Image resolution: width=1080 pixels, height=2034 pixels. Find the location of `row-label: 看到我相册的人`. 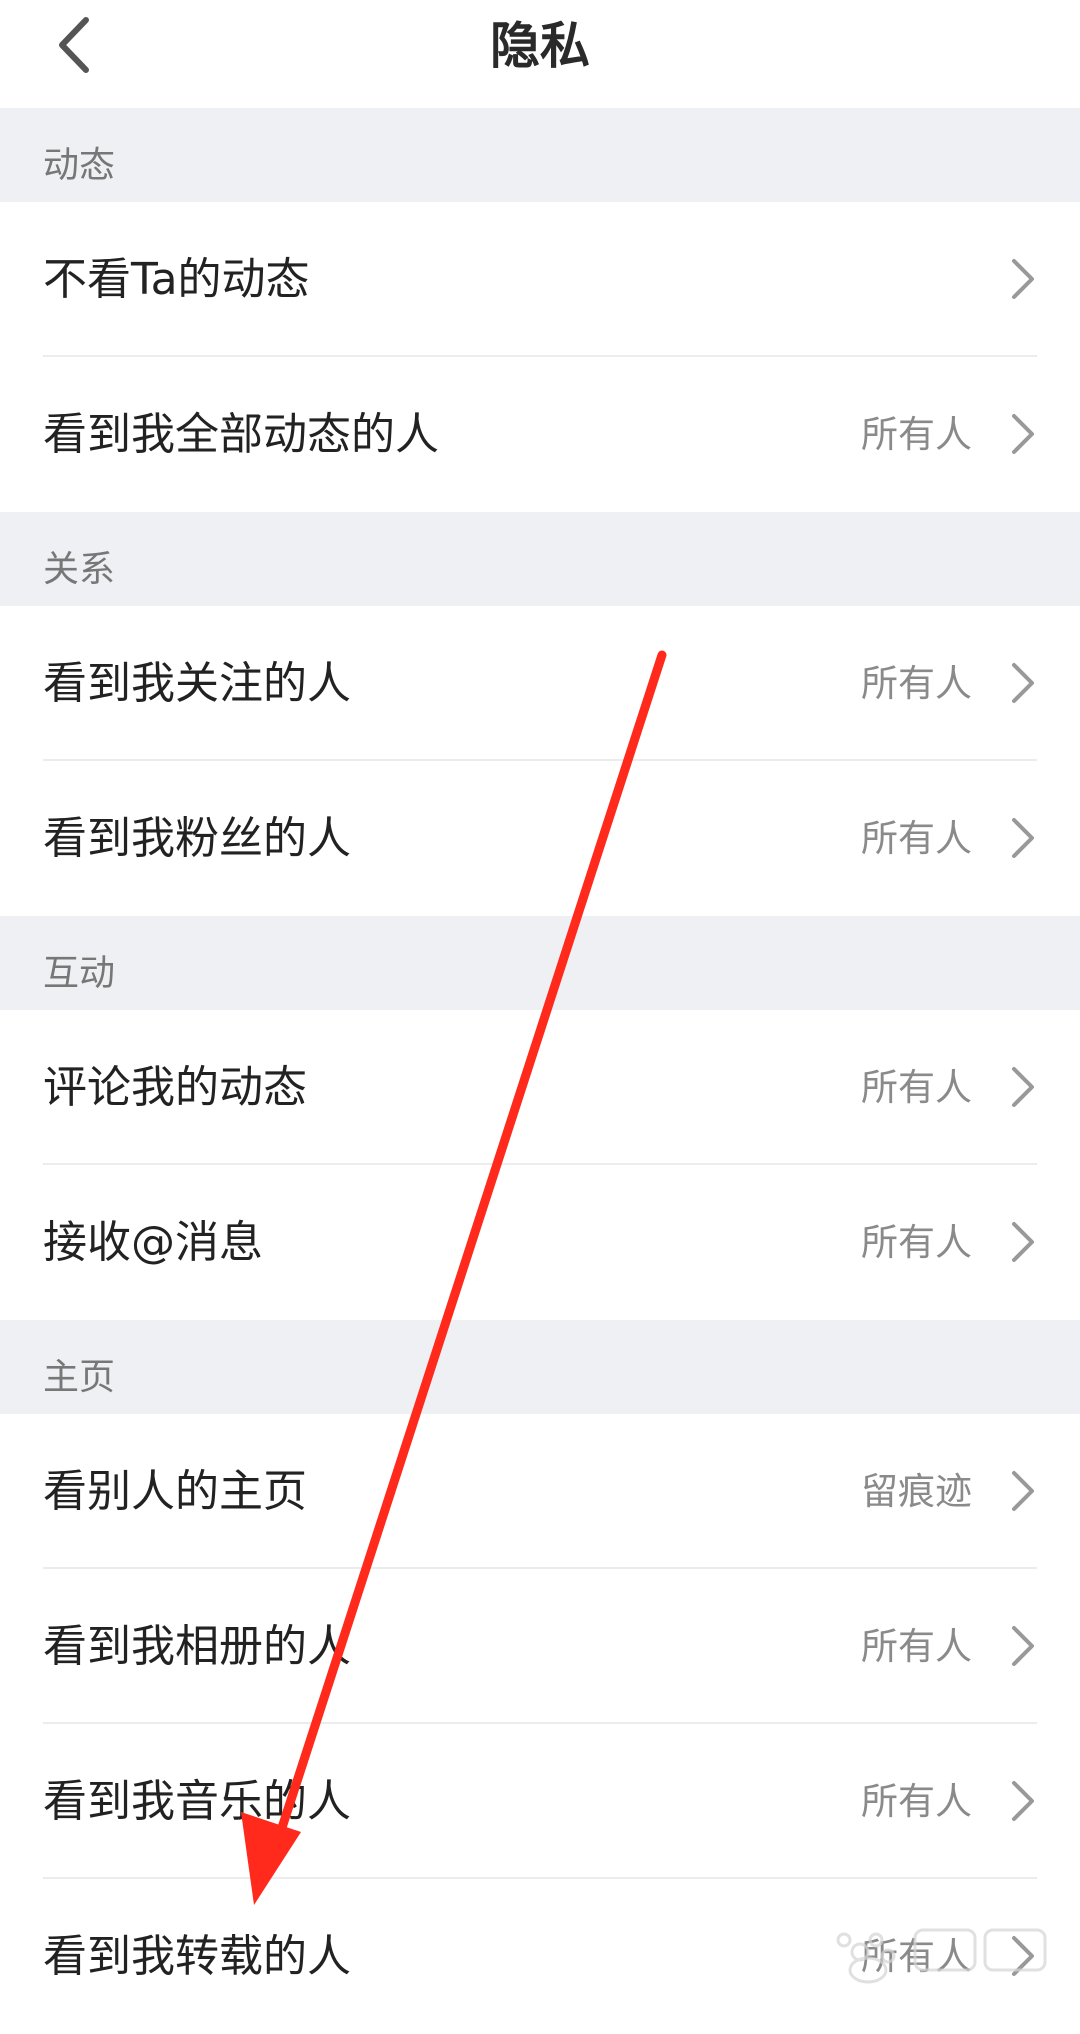

row-label: 看到我相册的人 is located at coordinates (197, 1646).